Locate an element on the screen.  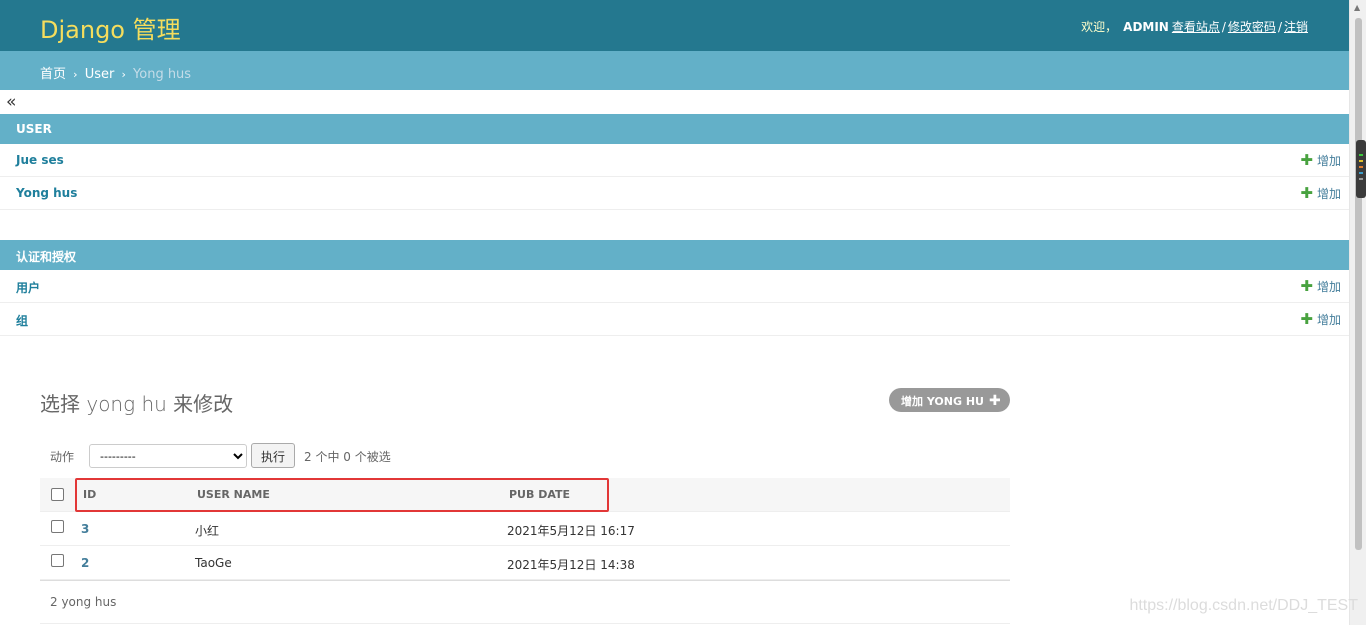
model-row: Jue ses ✚ 增加 is located at coordinates (674, 160).